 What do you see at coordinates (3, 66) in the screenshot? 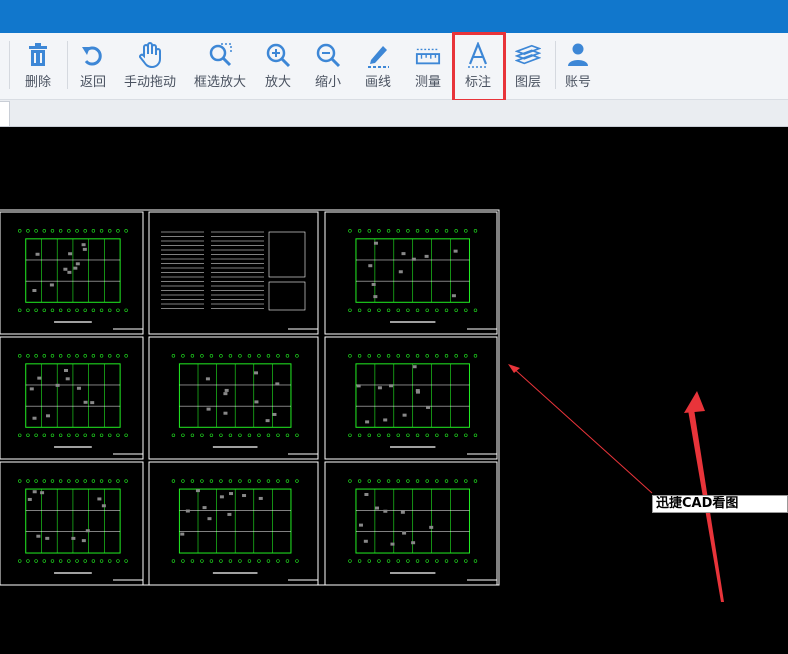
I see `toolbar-partial-item` at bounding box center [3, 66].